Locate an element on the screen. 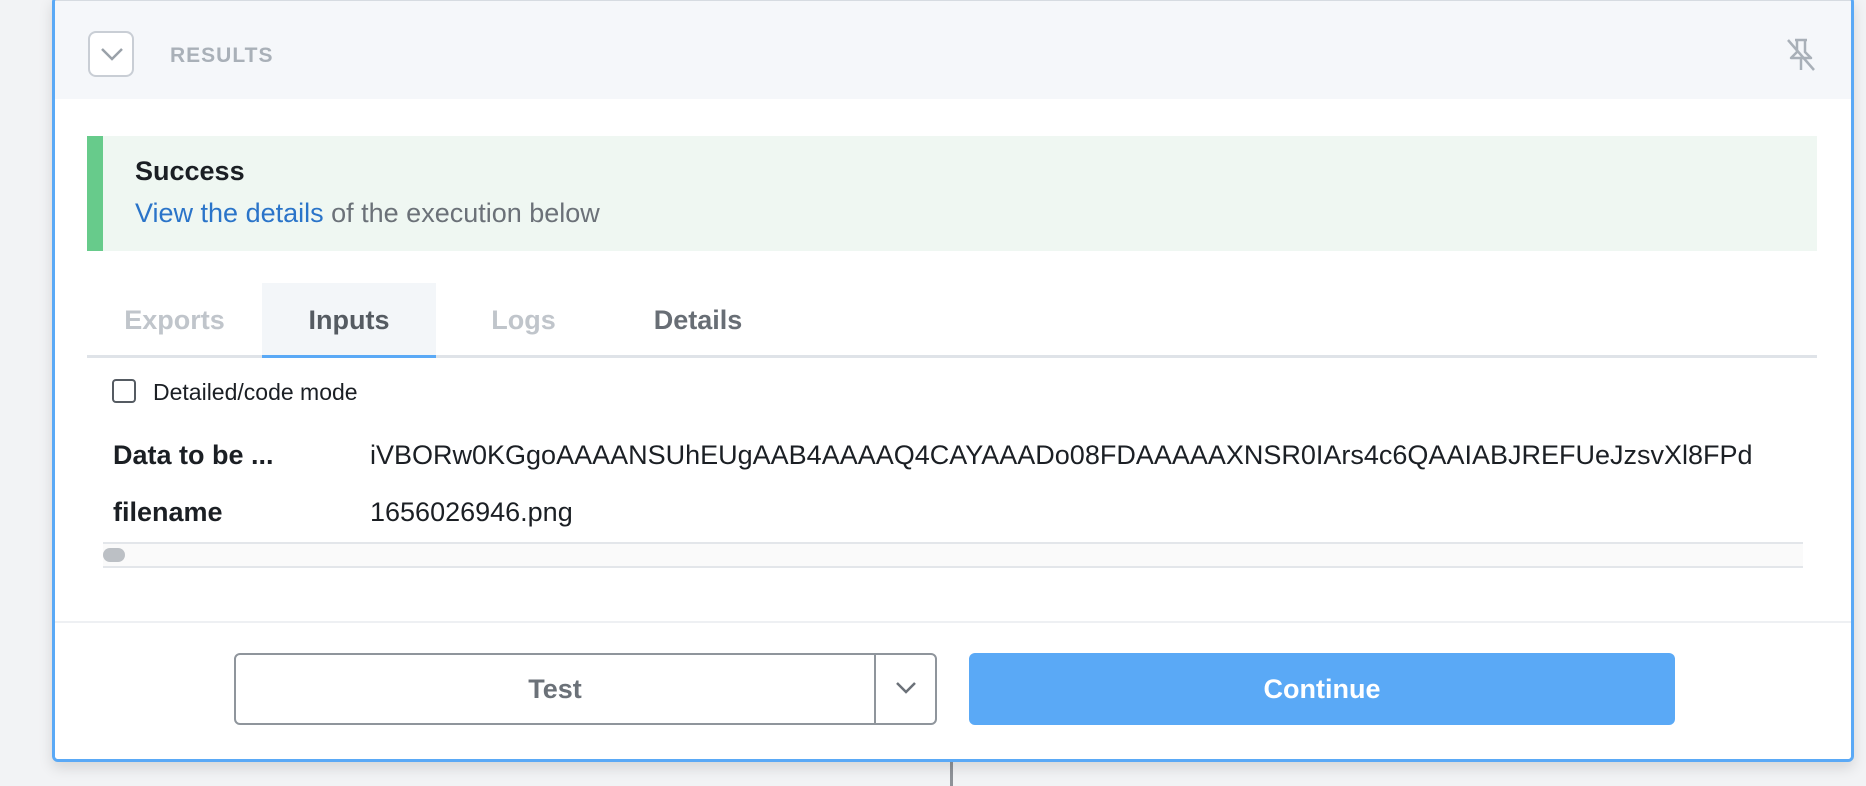 This screenshot has height=786, width=1866. success-message-rest: of the execution below is located at coordinates (461, 213).